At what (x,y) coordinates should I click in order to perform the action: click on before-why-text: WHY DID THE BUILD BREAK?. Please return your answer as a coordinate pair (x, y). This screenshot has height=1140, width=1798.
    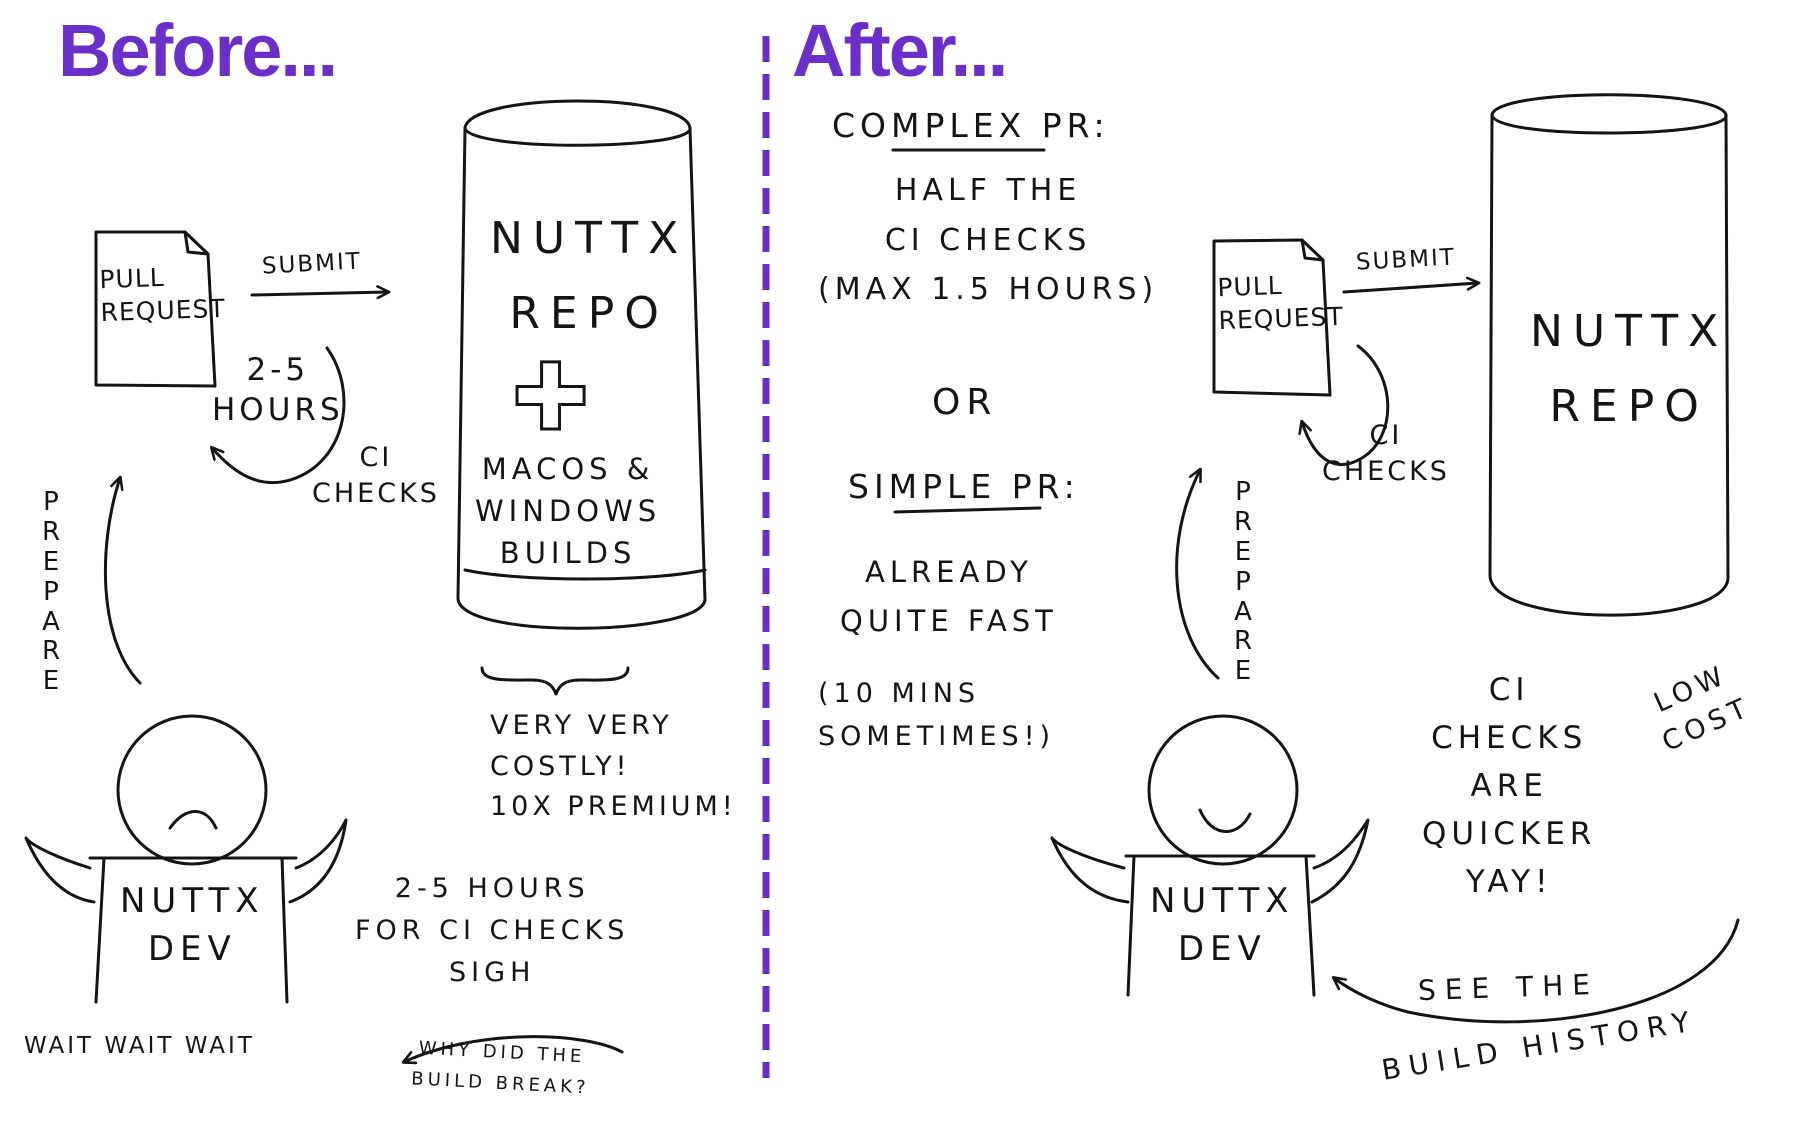
    Looking at the image, I should click on (500, 1068).